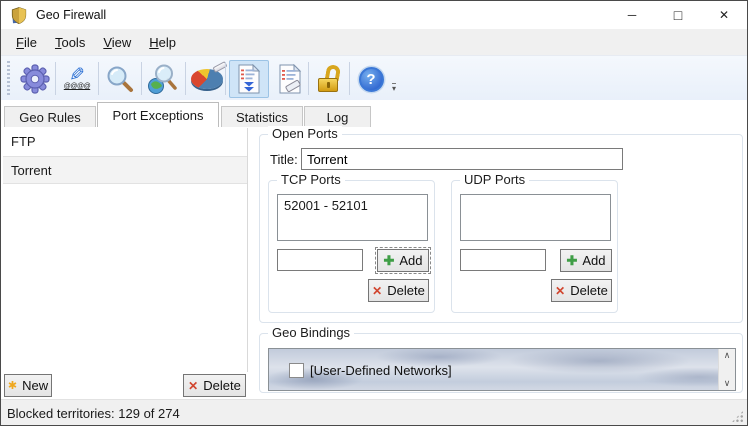  Describe the element at coordinates (503, 260) in the screenshot. I see `udp-port-input` at that location.